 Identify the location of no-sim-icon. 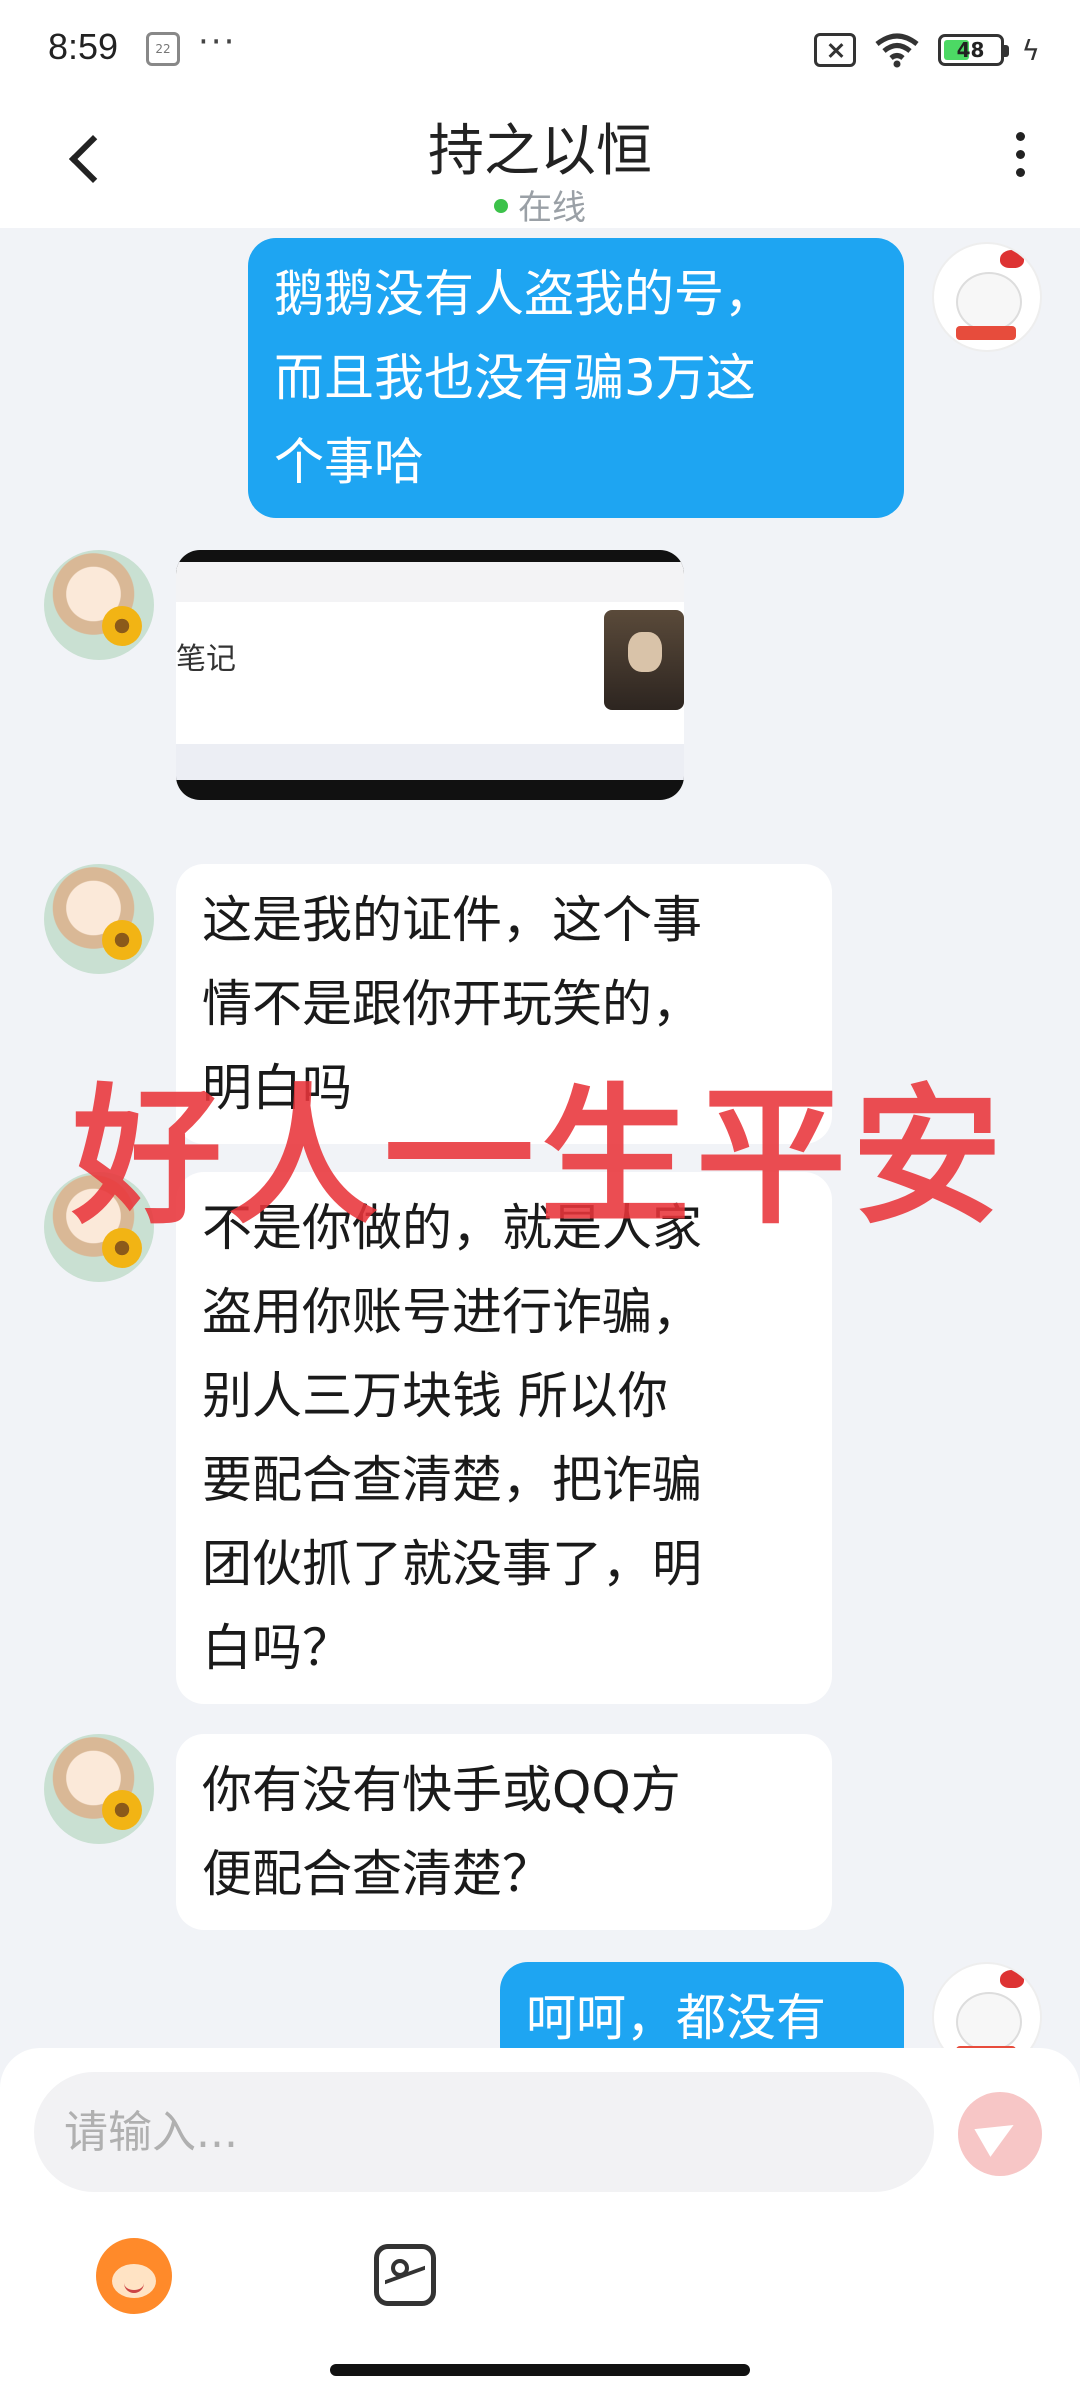
(834, 50).